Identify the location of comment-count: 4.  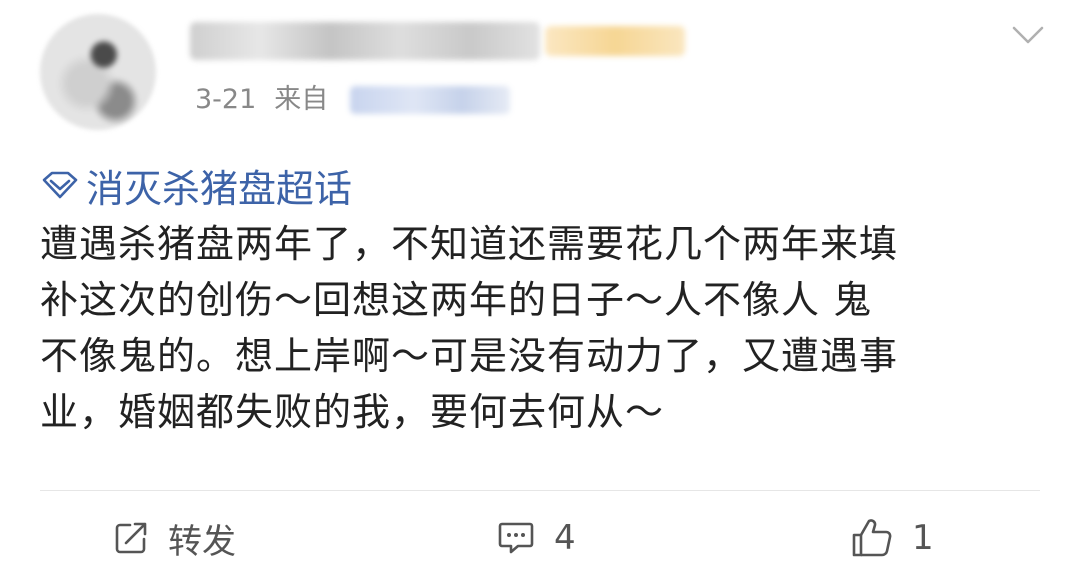
(565, 538).